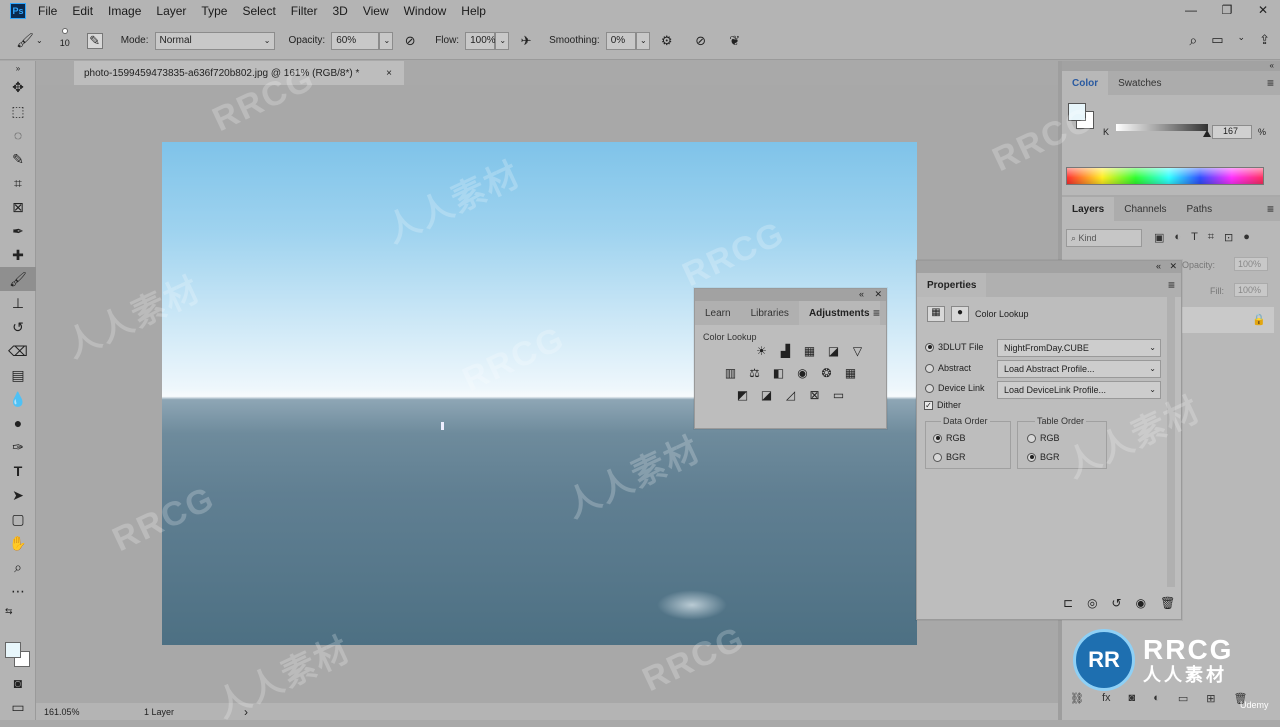 This screenshot has width=1280, height=727. Describe the element at coordinates (1141, 603) in the screenshot. I see `visibility-eye-icon: ◉` at that location.